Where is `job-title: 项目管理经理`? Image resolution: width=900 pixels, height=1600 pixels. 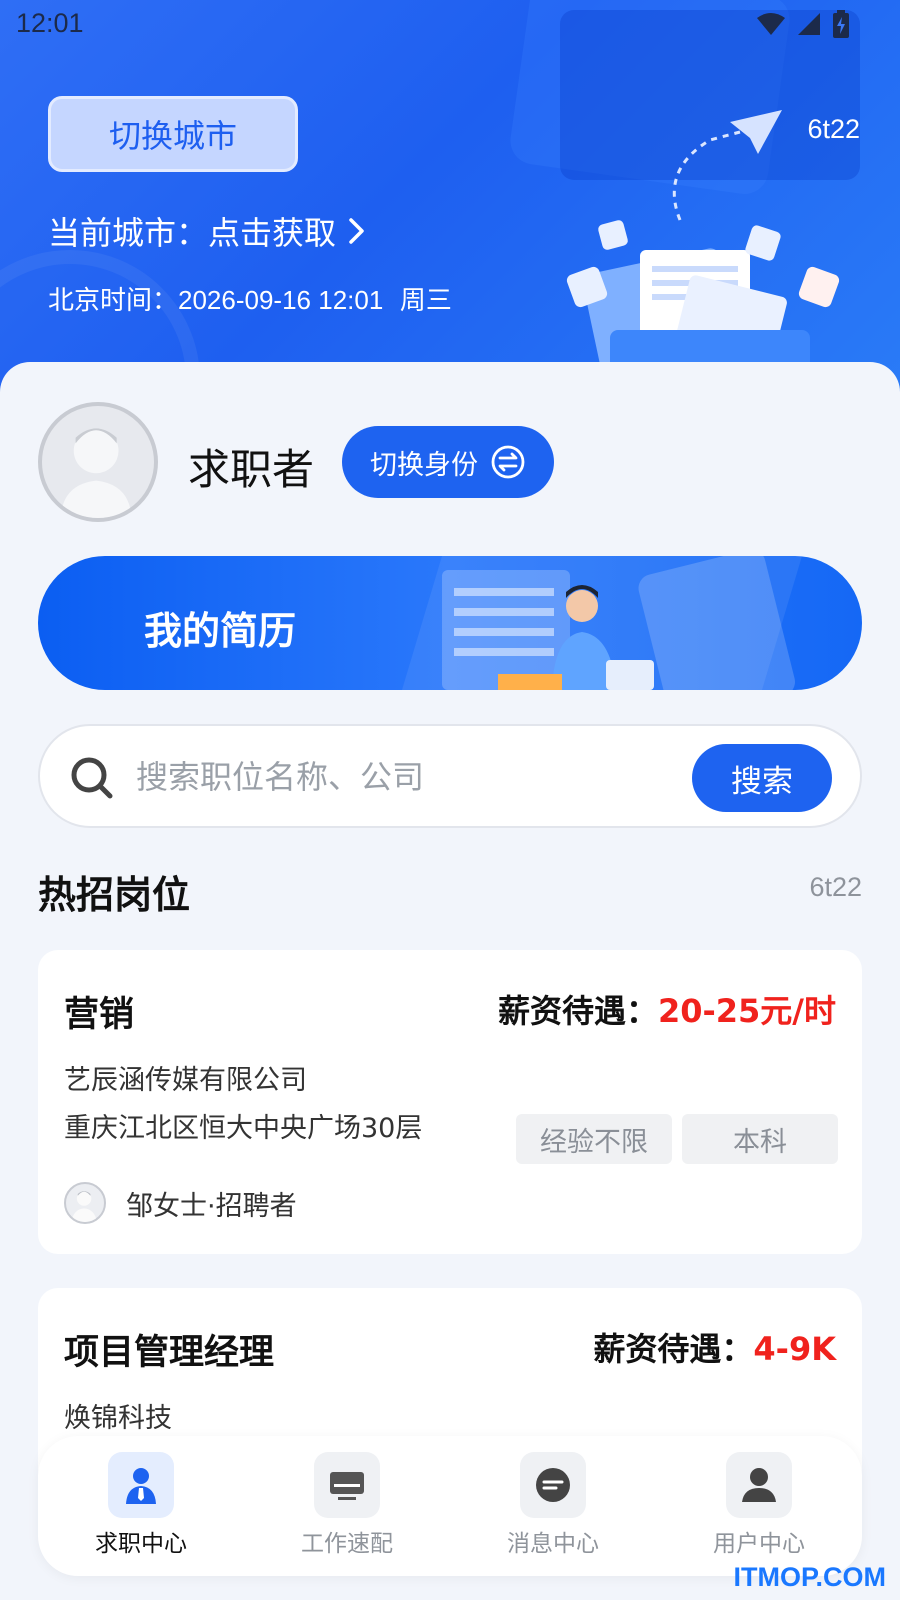 job-title: 项目管理经理 is located at coordinates (169, 1353).